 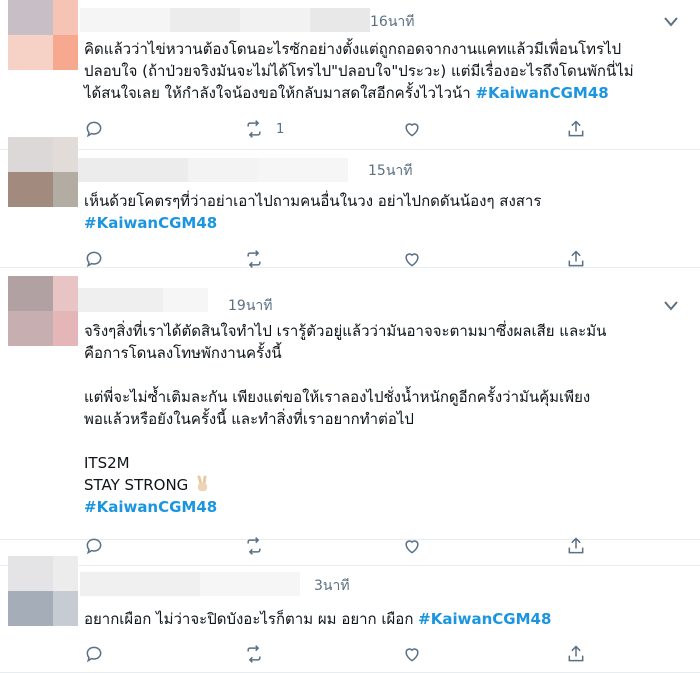 I want to click on victory-hand-icon, so click(x=202, y=483).